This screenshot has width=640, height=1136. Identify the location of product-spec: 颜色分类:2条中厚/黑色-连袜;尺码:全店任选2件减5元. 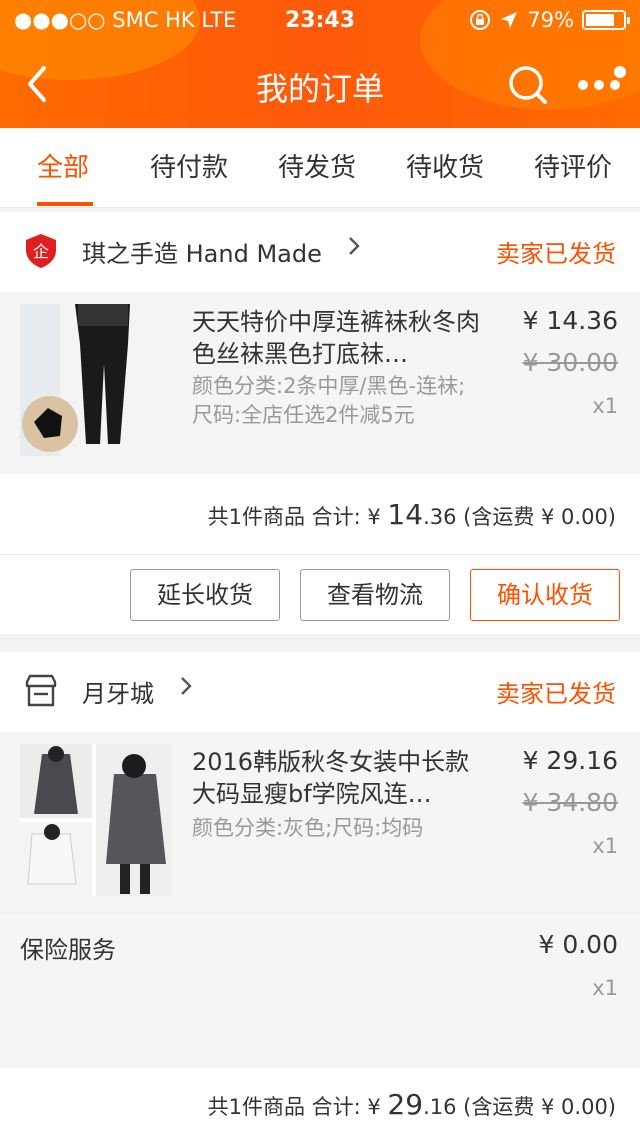
(329, 400).